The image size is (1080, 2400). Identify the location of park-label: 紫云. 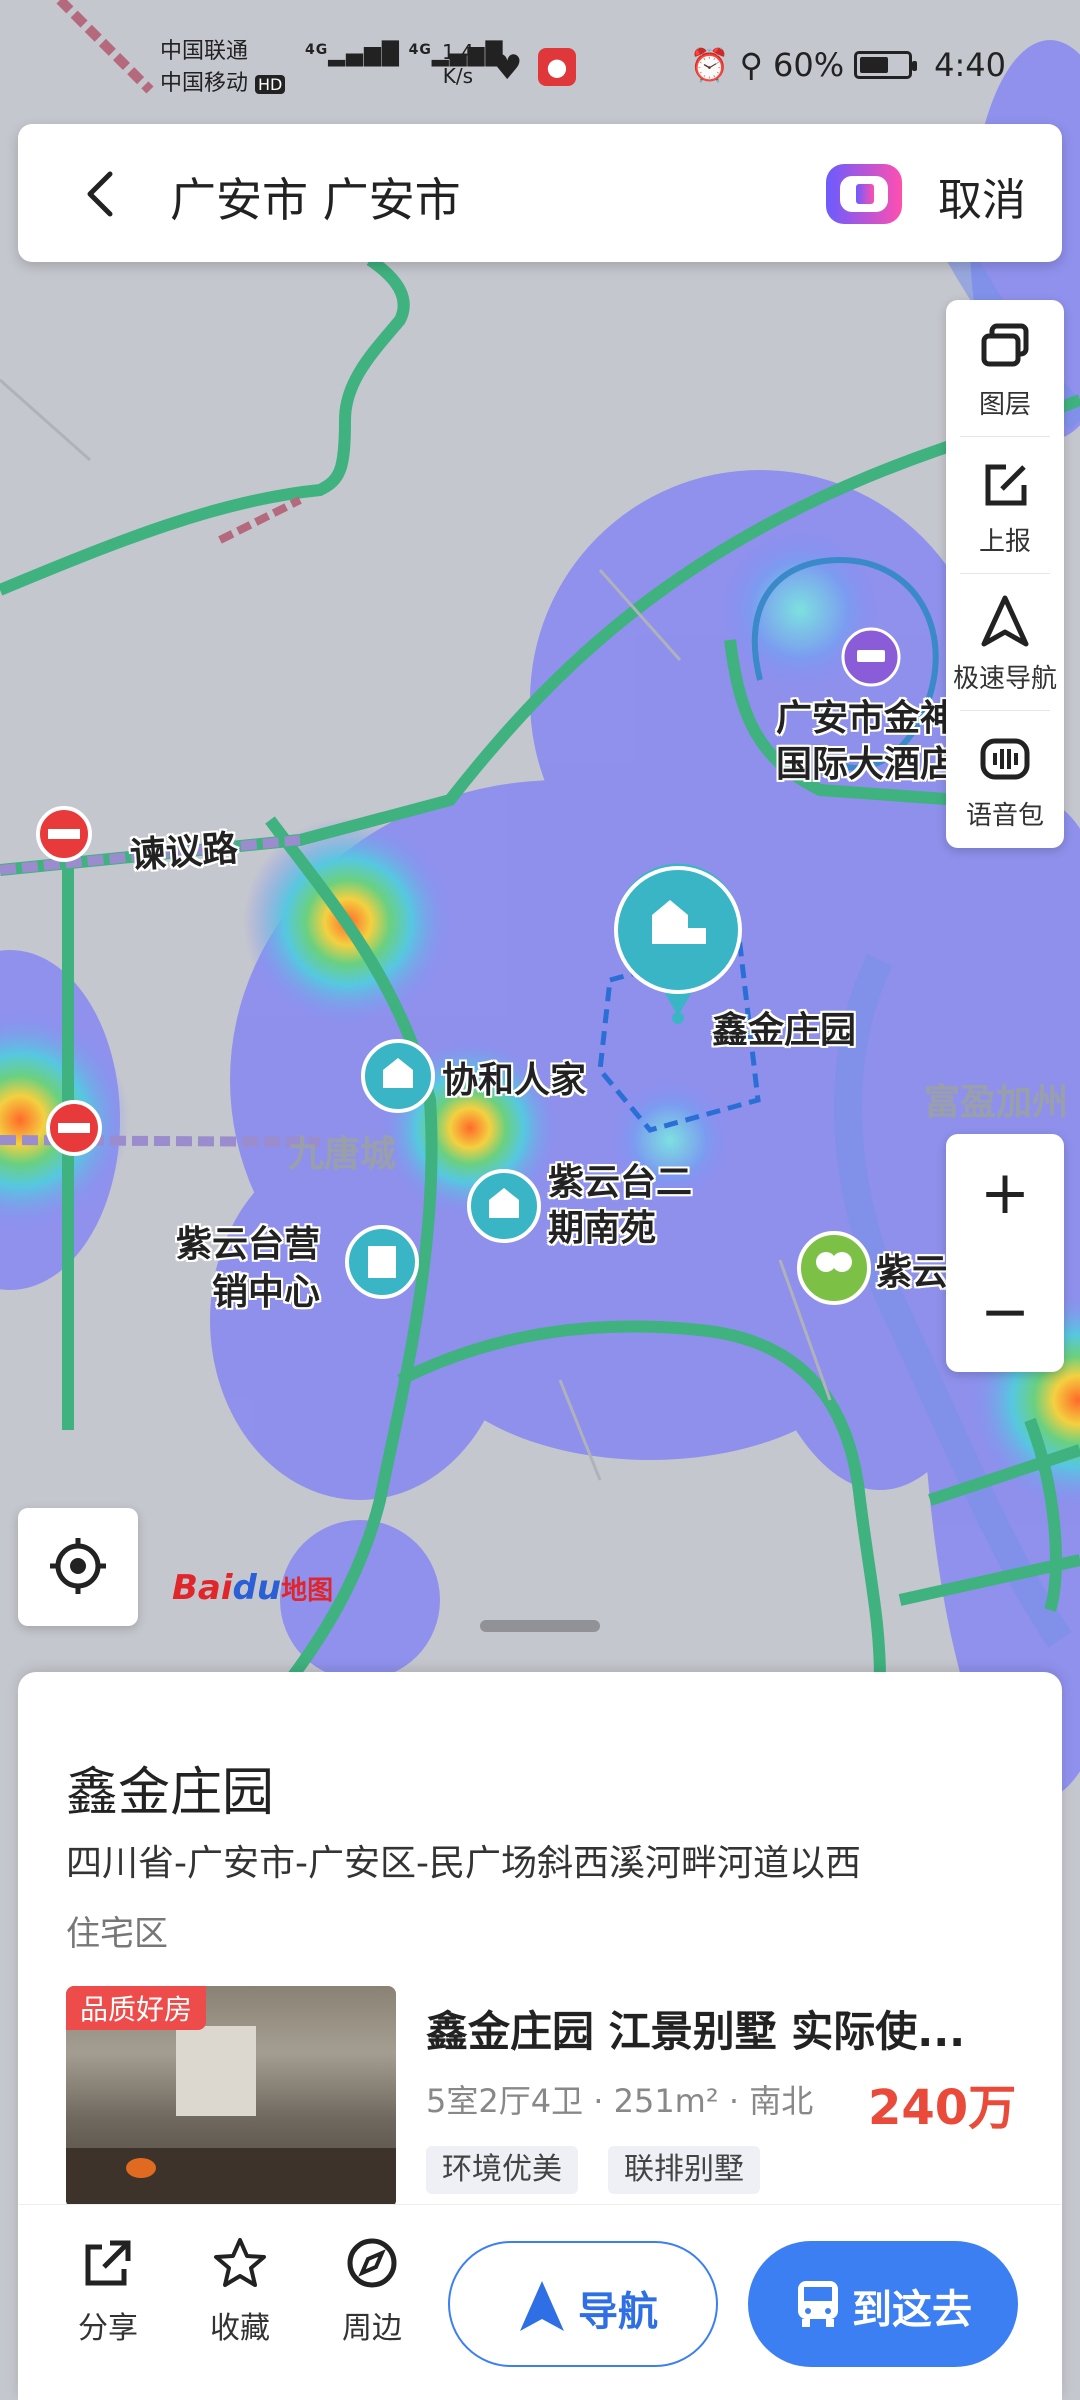
(912, 1272).